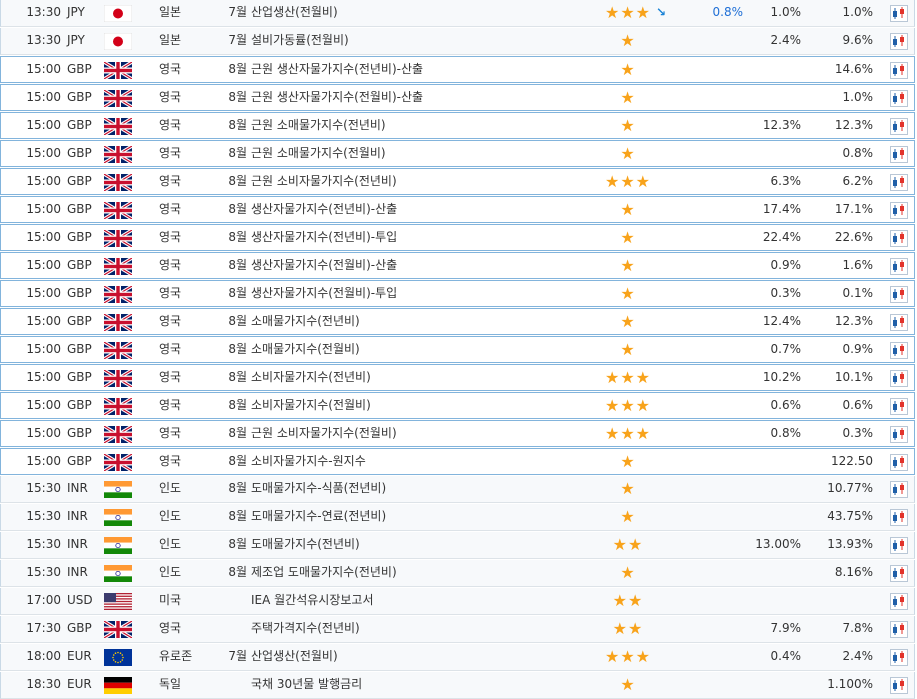 This screenshot has height=699, width=917. Describe the element at coordinates (664, 153) in the screenshot. I see `trend-arrow-icon` at that location.